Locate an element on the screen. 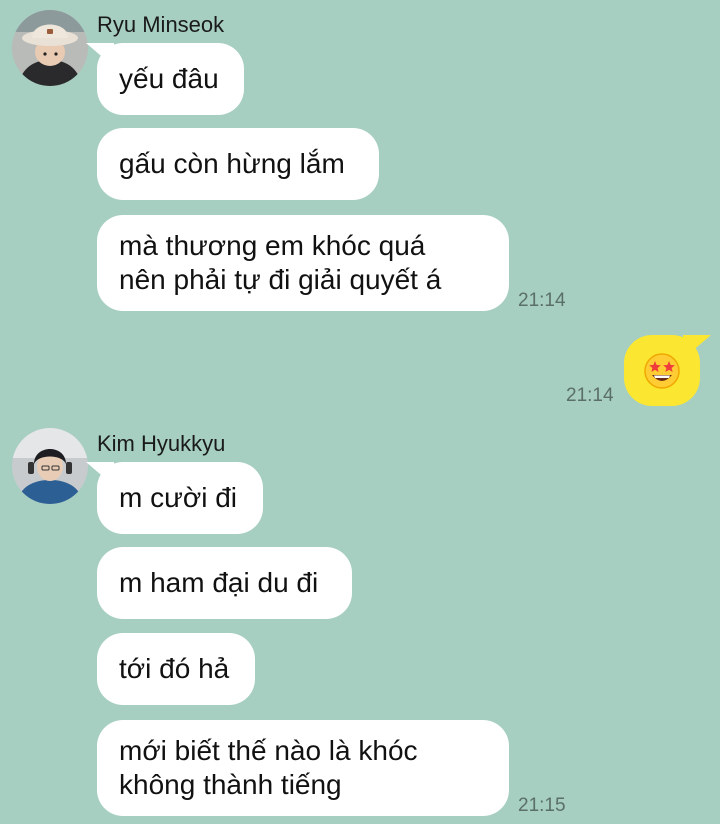  avatar-ryu-minseok is located at coordinates (50, 48).